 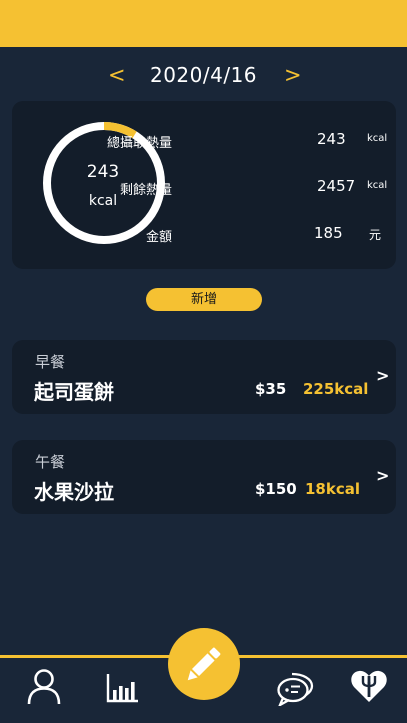 What do you see at coordinates (204, 299) in the screenshot?
I see `add-meal-button: 新增` at bounding box center [204, 299].